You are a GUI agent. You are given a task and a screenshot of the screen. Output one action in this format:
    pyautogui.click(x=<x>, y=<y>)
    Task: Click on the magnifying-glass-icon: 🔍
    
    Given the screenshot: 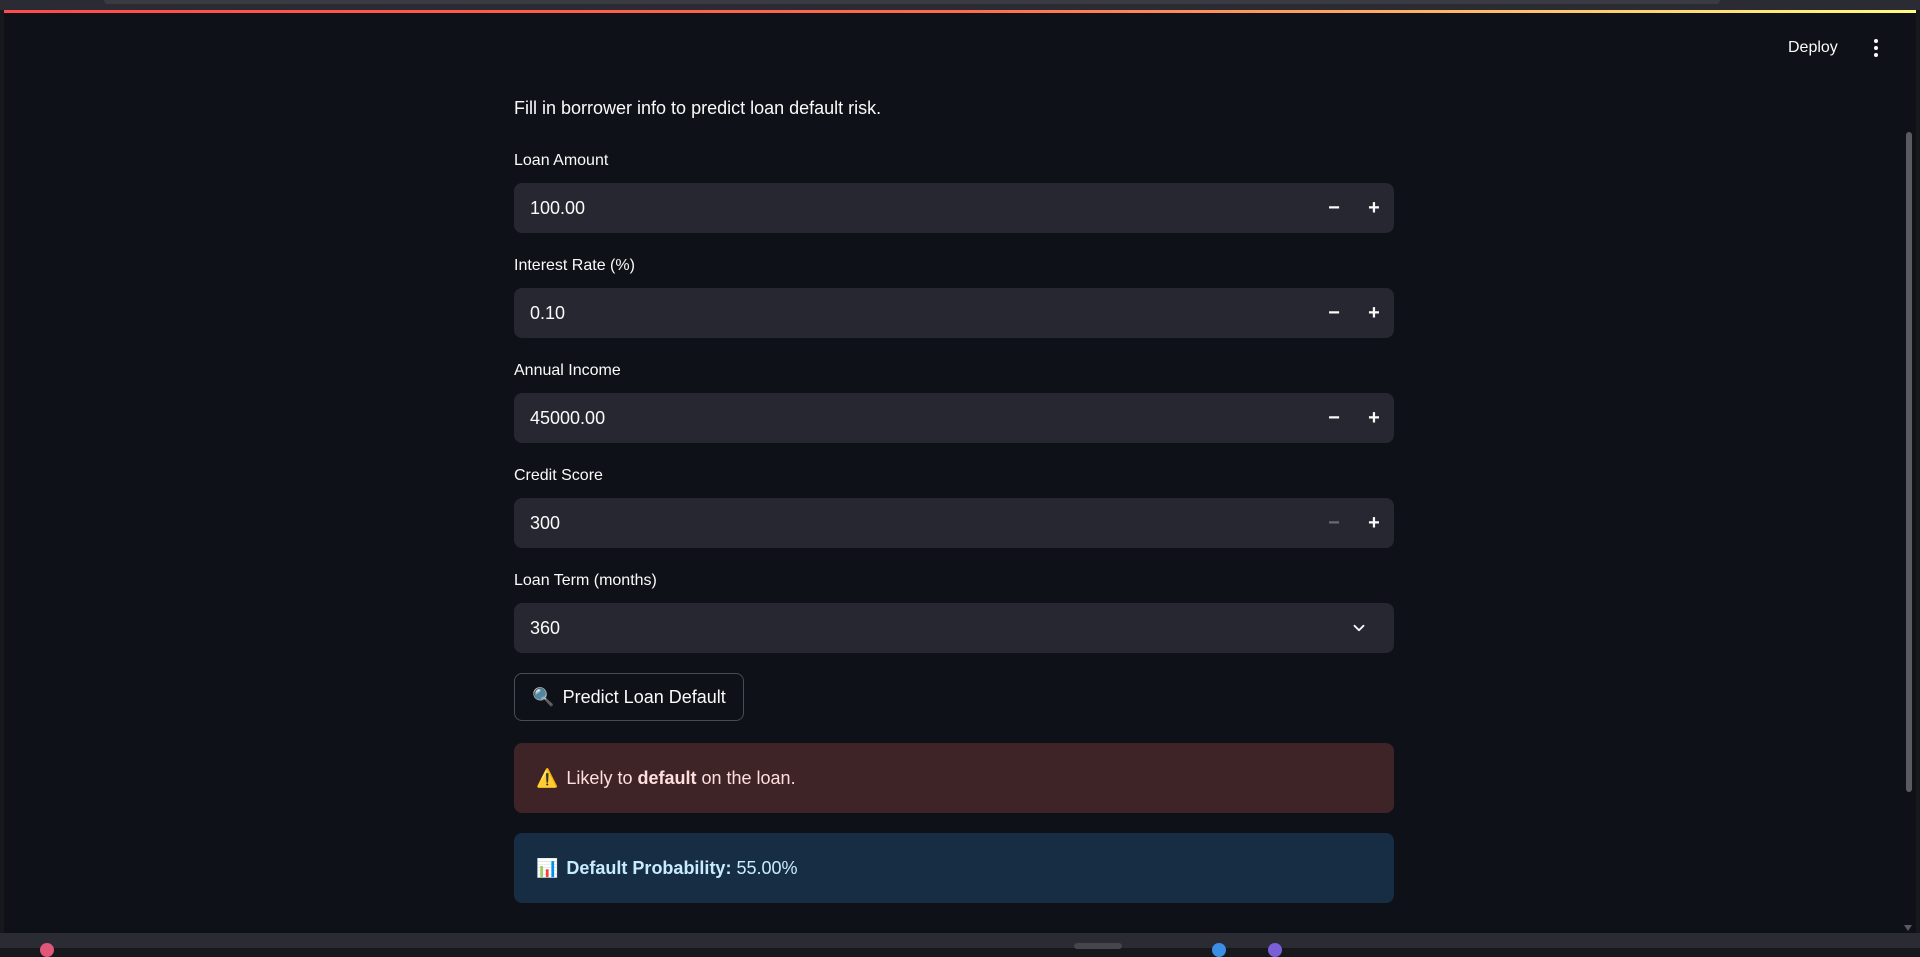 What is the action you would take?
    pyautogui.click(x=543, y=696)
    